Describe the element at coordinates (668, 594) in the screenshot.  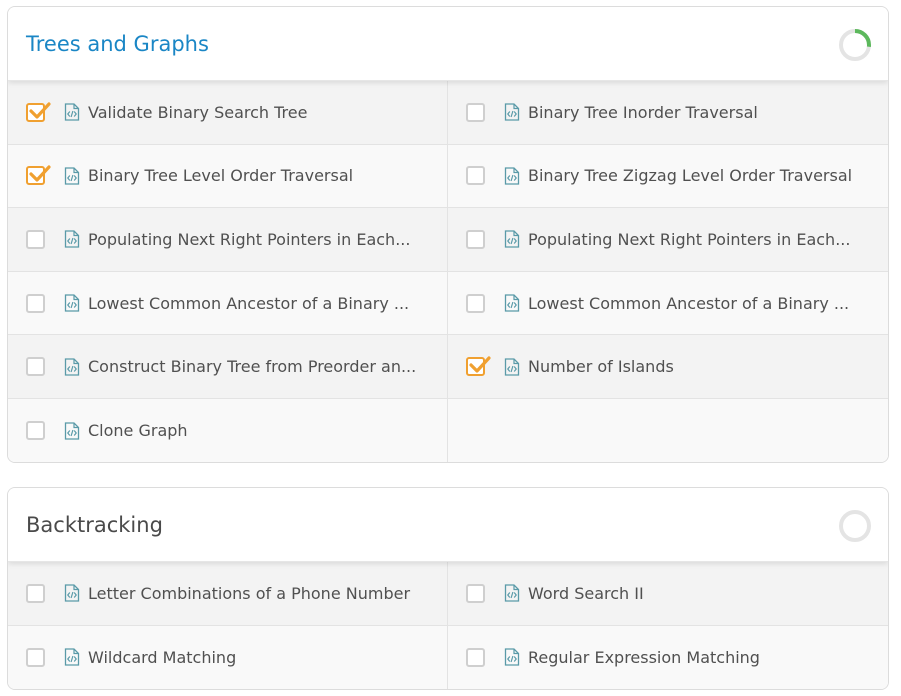
I see `problem-item: Word Search II` at that location.